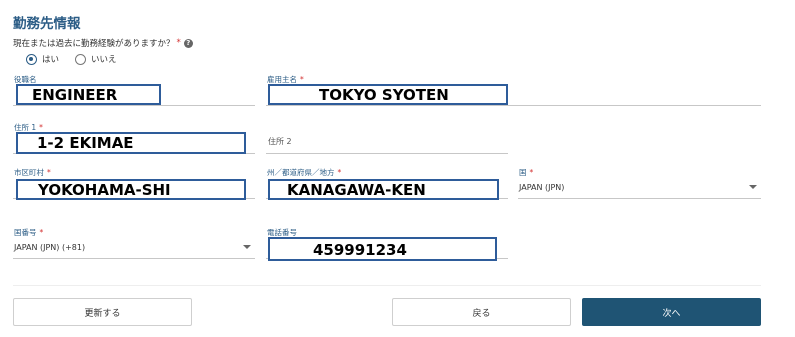  I want to click on divider, so click(387, 285).